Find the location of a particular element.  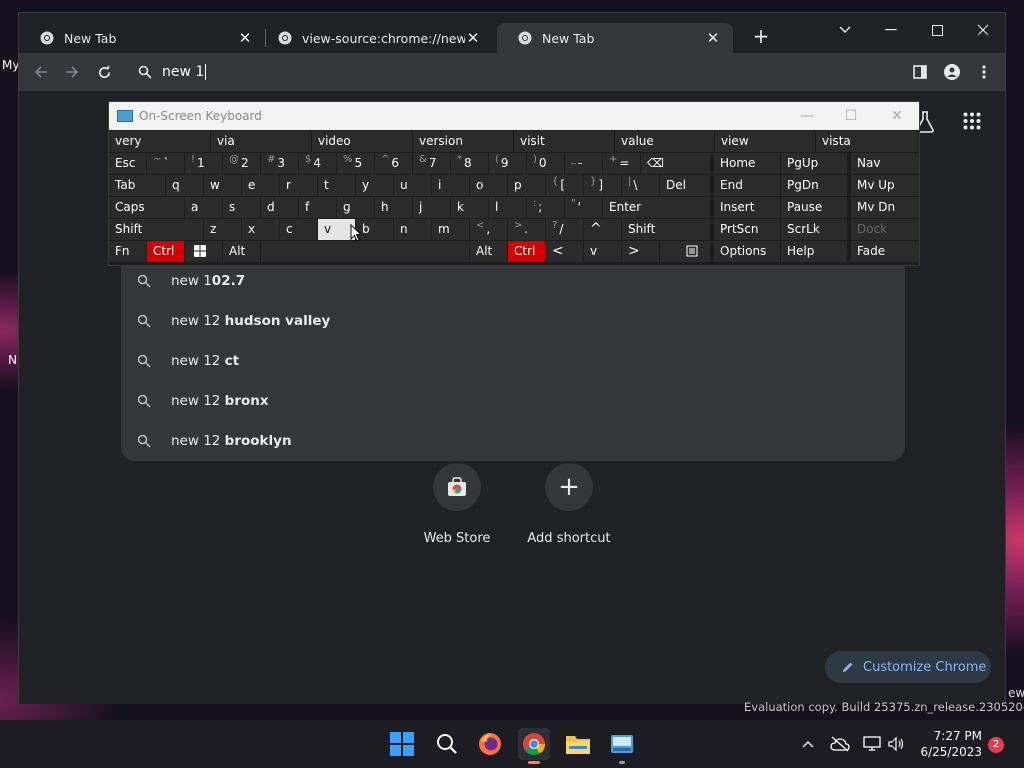

osk-maximize-button: ☐ is located at coordinates (851, 116).